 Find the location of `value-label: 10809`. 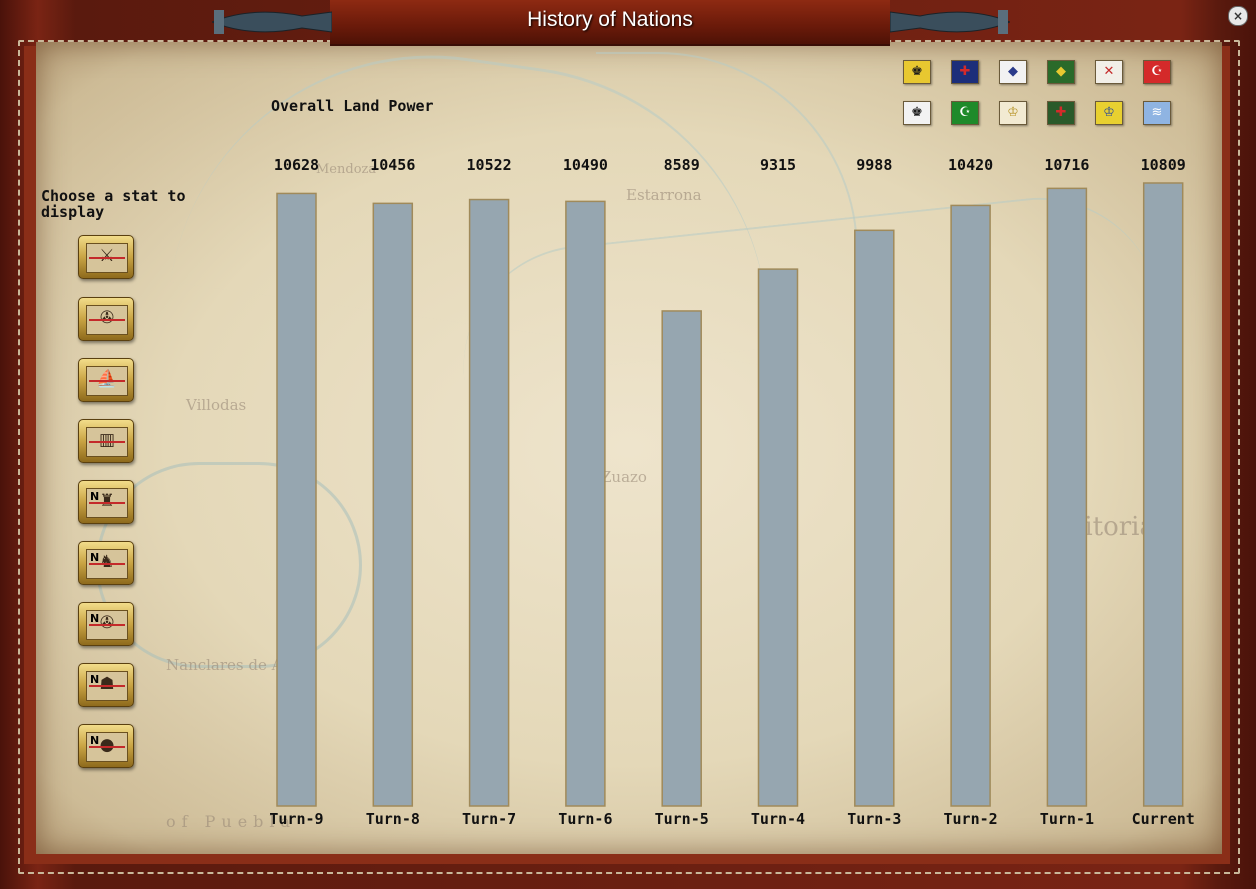

value-label: 10809 is located at coordinates (1163, 165).